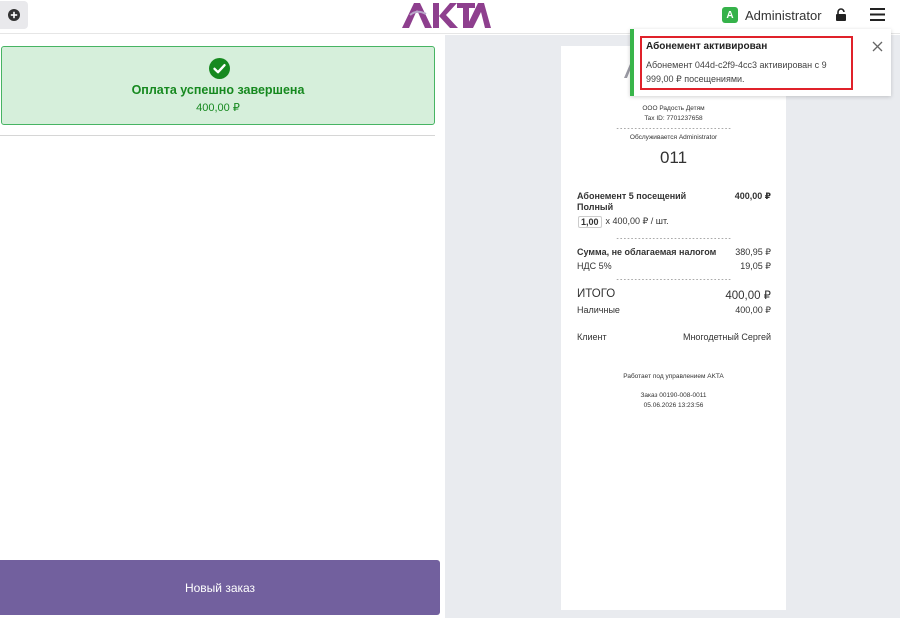  What do you see at coordinates (594, 266) in the screenshot?
I see `receipt-vat-label: НДС 5%` at bounding box center [594, 266].